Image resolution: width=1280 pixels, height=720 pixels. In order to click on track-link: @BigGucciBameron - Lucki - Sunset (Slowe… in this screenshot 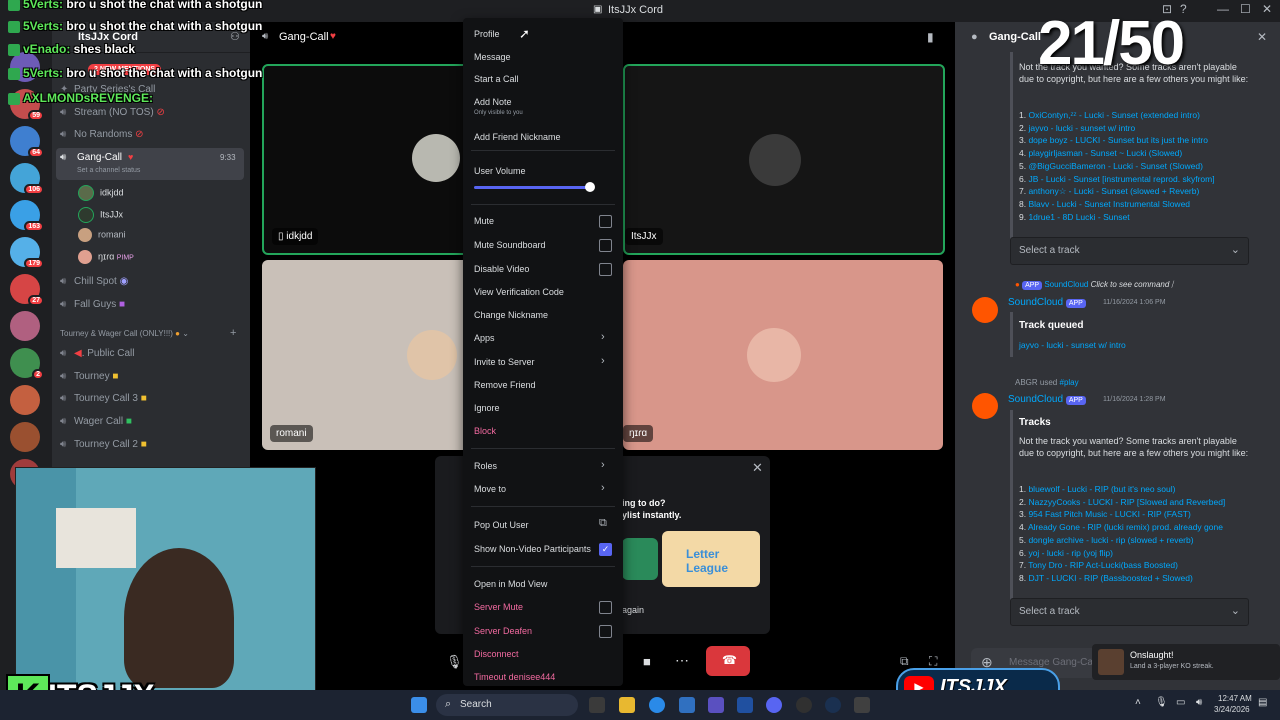, I will do `click(1115, 166)`.